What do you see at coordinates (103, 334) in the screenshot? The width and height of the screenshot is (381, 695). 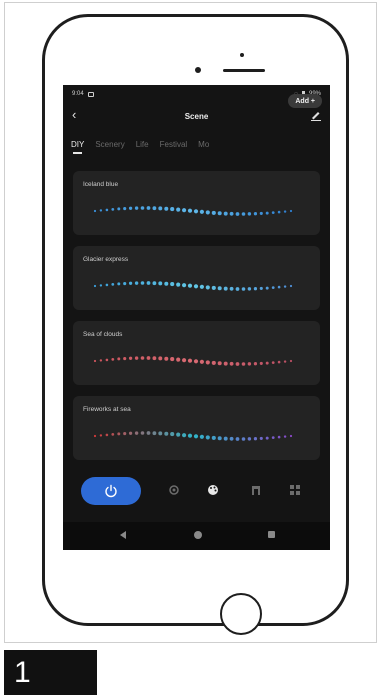 I see `scene-name: Sea of clouds` at bounding box center [103, 334].